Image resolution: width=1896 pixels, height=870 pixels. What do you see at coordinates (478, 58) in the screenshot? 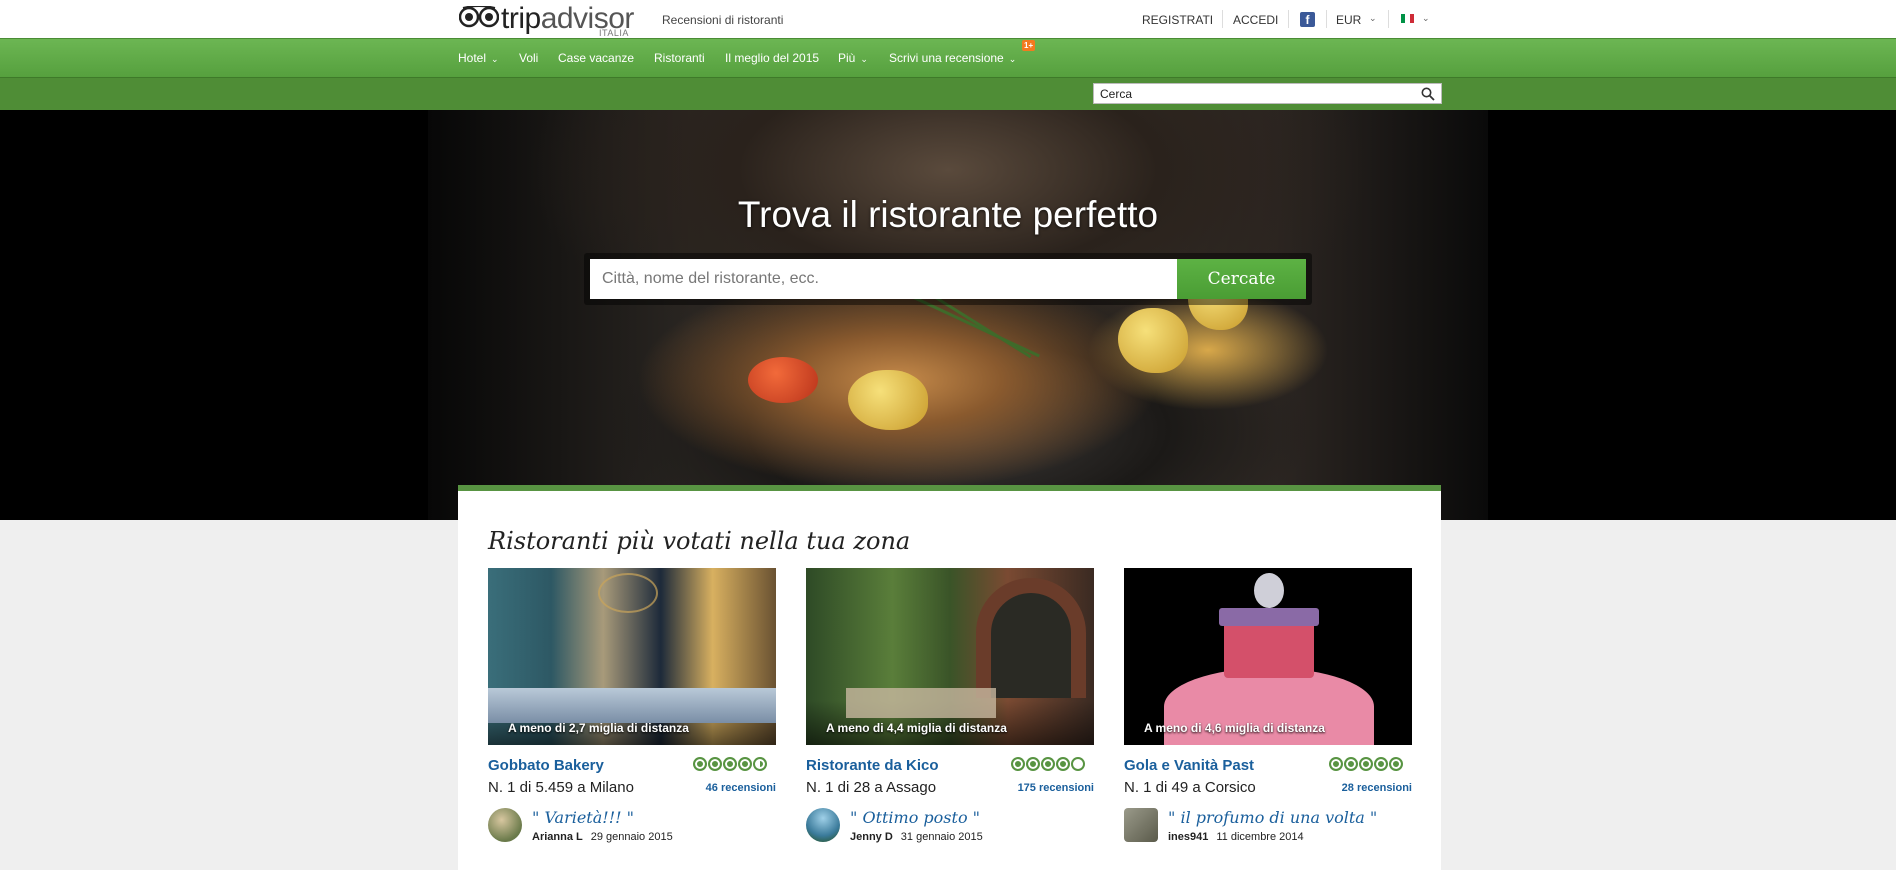
I see `nav-item-hotel: Hotel ⌄` at bounding box center [478, 58].